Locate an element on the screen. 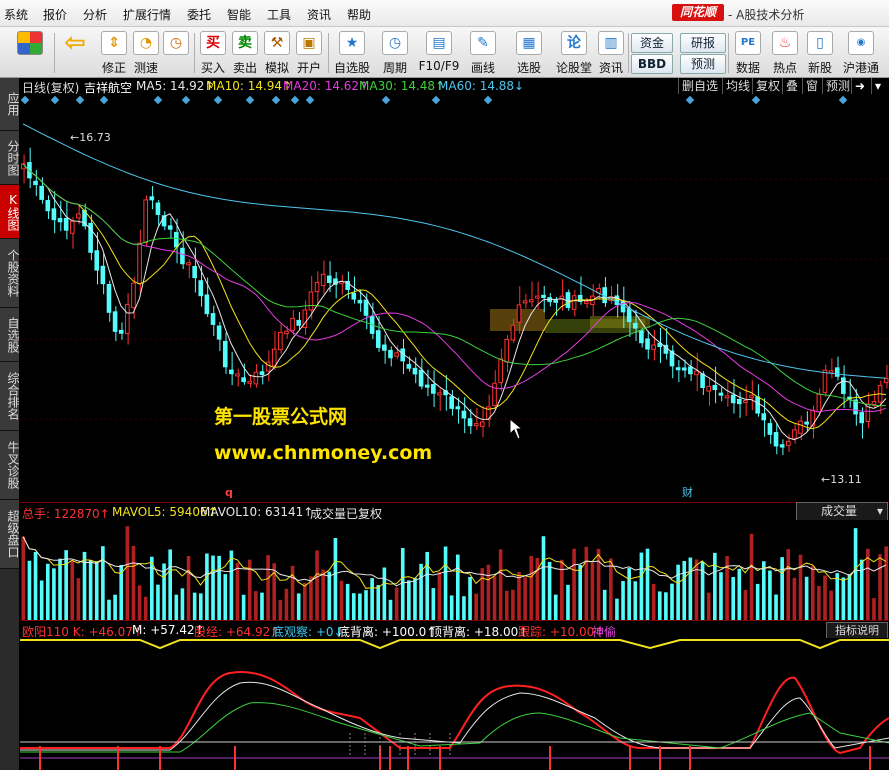 Image resolution: width=889 pixels, height=770 pixels. buy-button: 买 买入 is located at coordinates (213, 53).